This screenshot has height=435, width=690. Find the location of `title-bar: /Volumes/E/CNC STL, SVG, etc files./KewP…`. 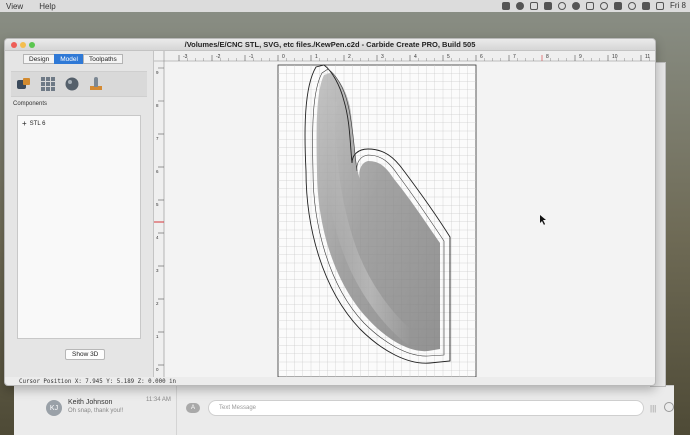

title-bar: /Volumes/E/CNC STL, SVG, etc files./KewP… is located at coordinates (330, 45).